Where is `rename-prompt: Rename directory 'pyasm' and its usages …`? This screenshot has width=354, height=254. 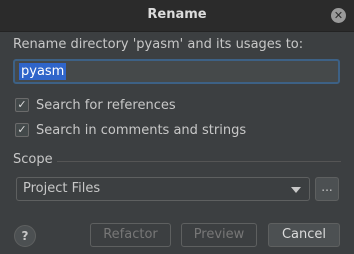
rename-prompt: Rename directory 'pyasm' and its usages … is located at coordinates (158, 44).